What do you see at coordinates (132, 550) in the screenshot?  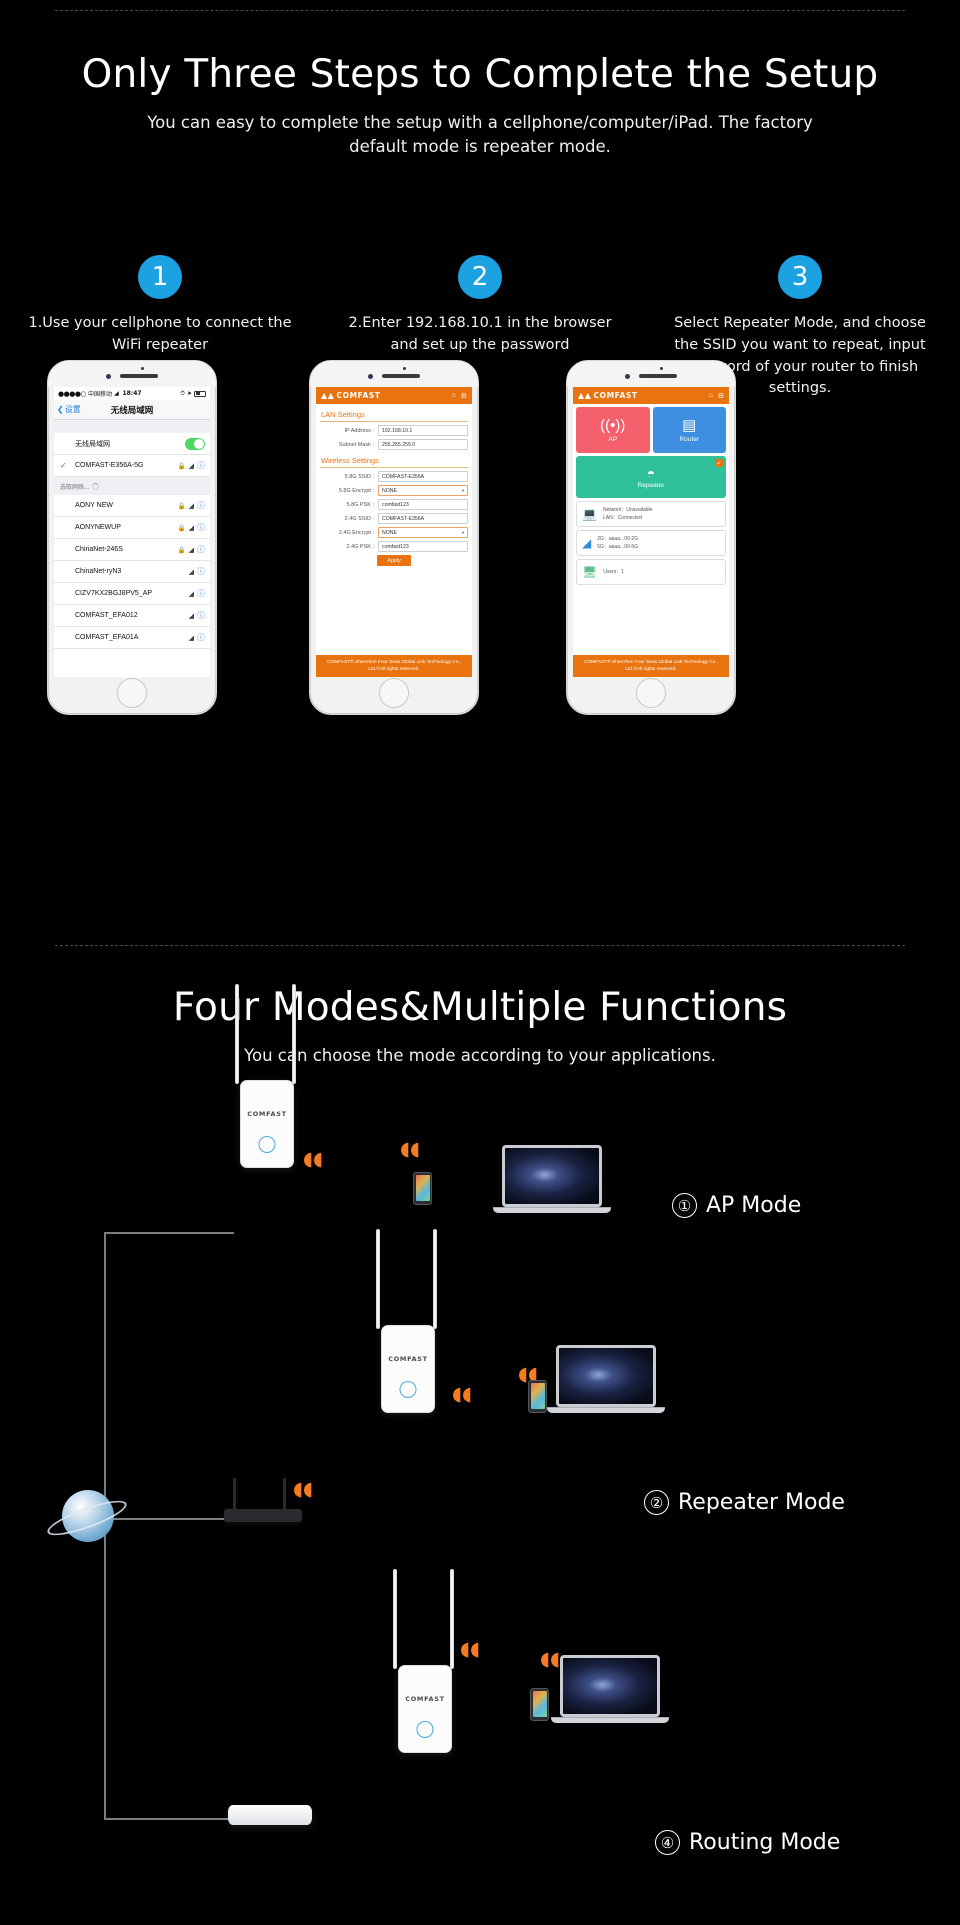 I see `list-item: ChinaNet-246S 🔒 ◢ ⓘ` at bounding box center [132, 550].